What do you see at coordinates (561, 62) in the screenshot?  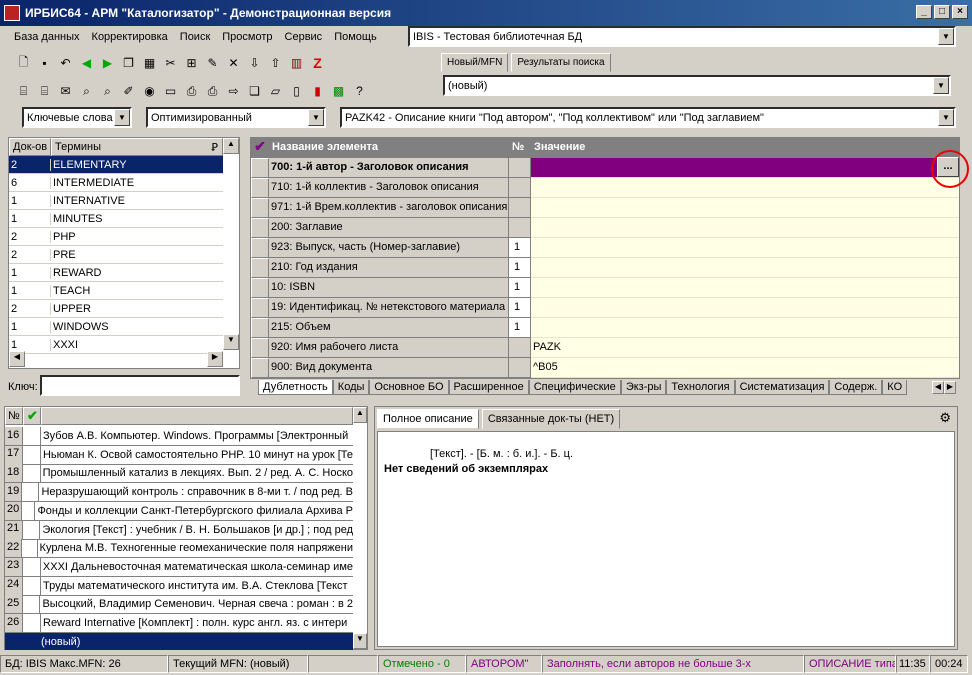 I see `tab-search-results: Результаты поиска` at bounding box center [561, 62].